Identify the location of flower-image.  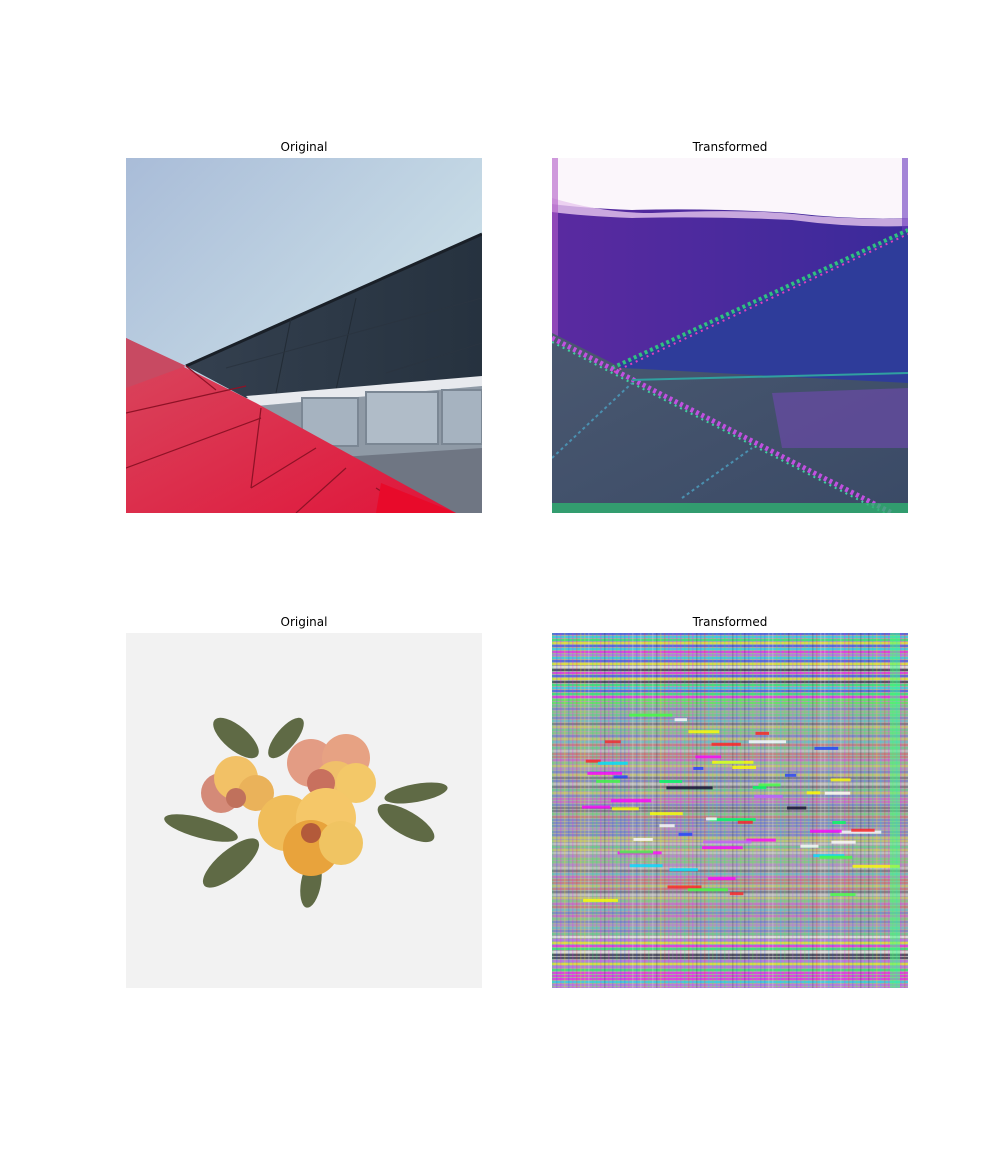
(304, 810).